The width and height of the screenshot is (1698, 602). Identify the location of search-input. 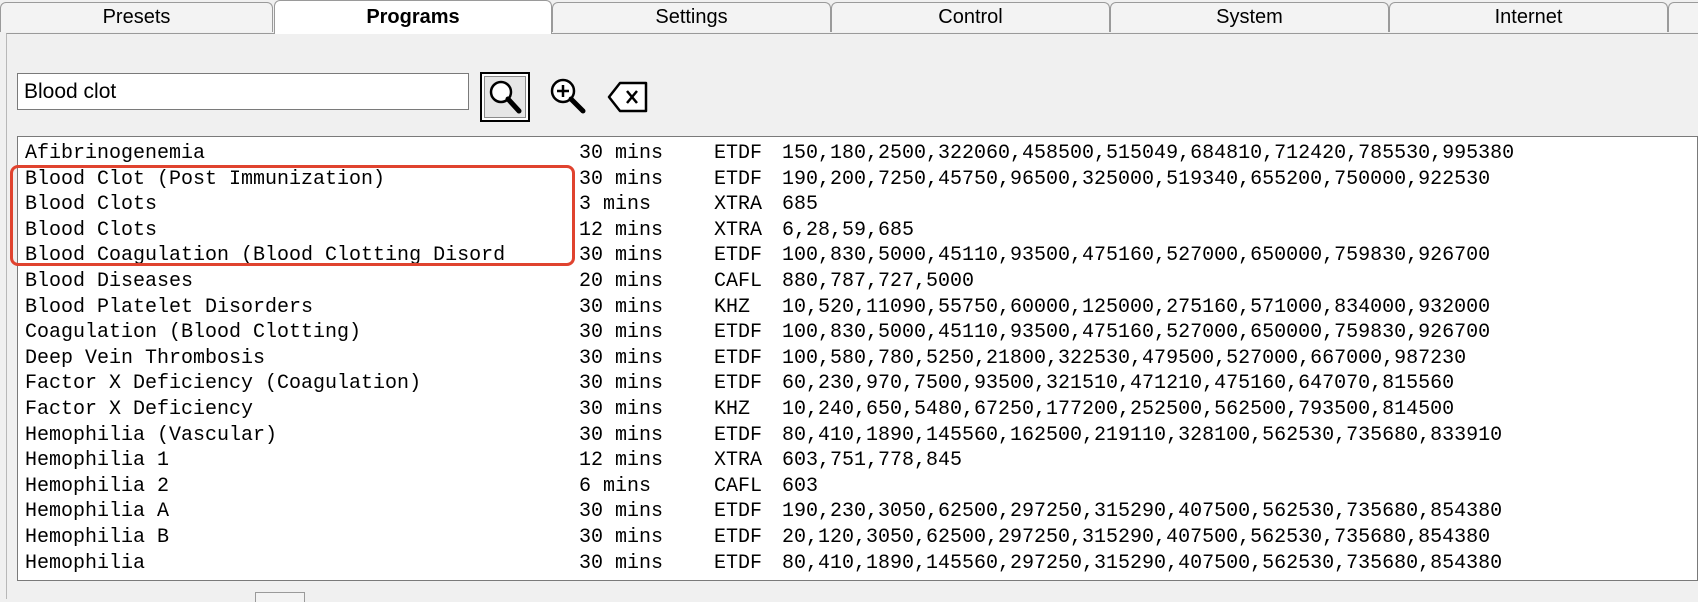
(243, 91).